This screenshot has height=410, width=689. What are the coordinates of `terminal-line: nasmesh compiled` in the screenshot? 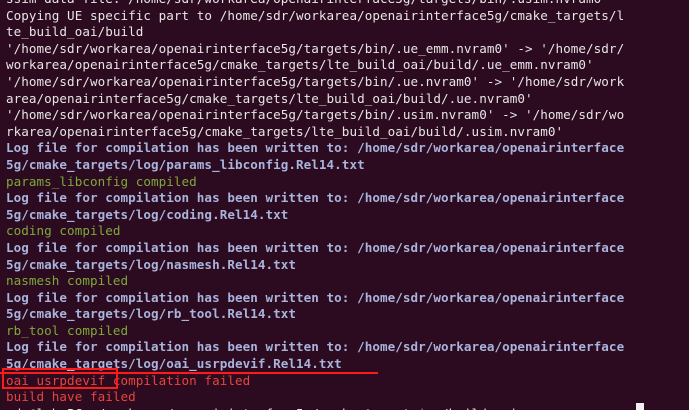 It's located at (67, 281).